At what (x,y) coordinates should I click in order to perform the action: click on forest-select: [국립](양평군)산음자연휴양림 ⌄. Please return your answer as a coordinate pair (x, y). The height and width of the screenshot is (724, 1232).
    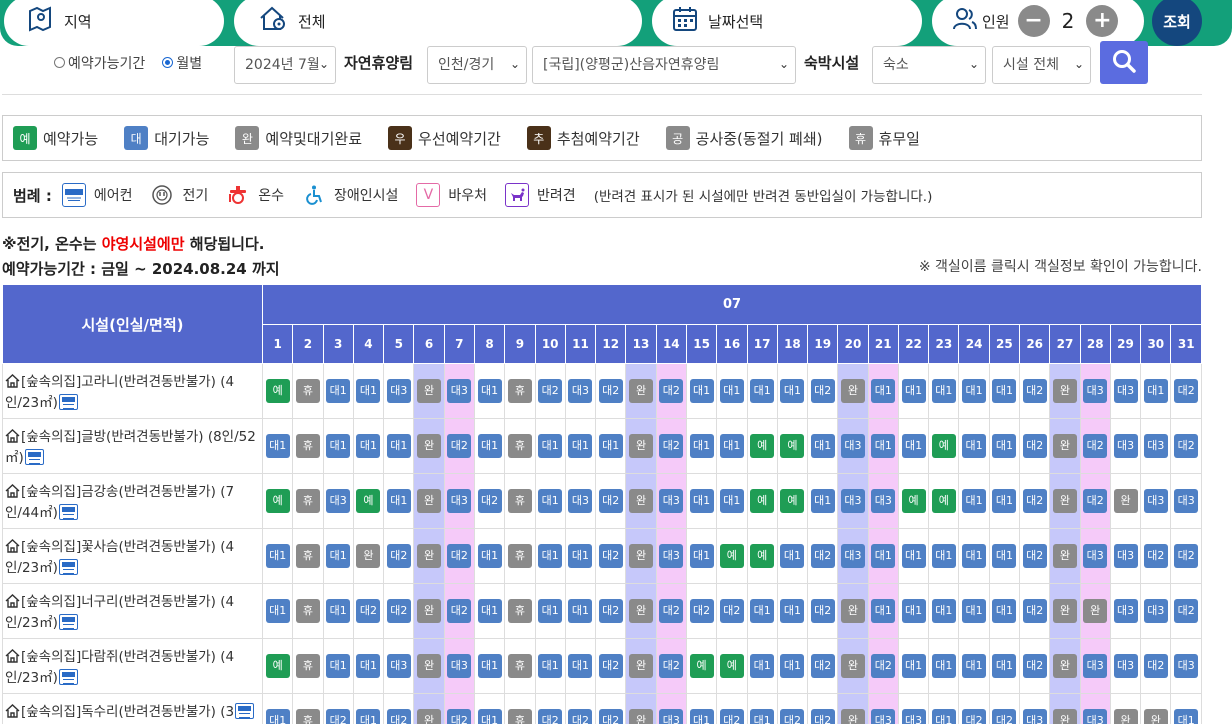
    Looking at the image, I should click on (664, 65).